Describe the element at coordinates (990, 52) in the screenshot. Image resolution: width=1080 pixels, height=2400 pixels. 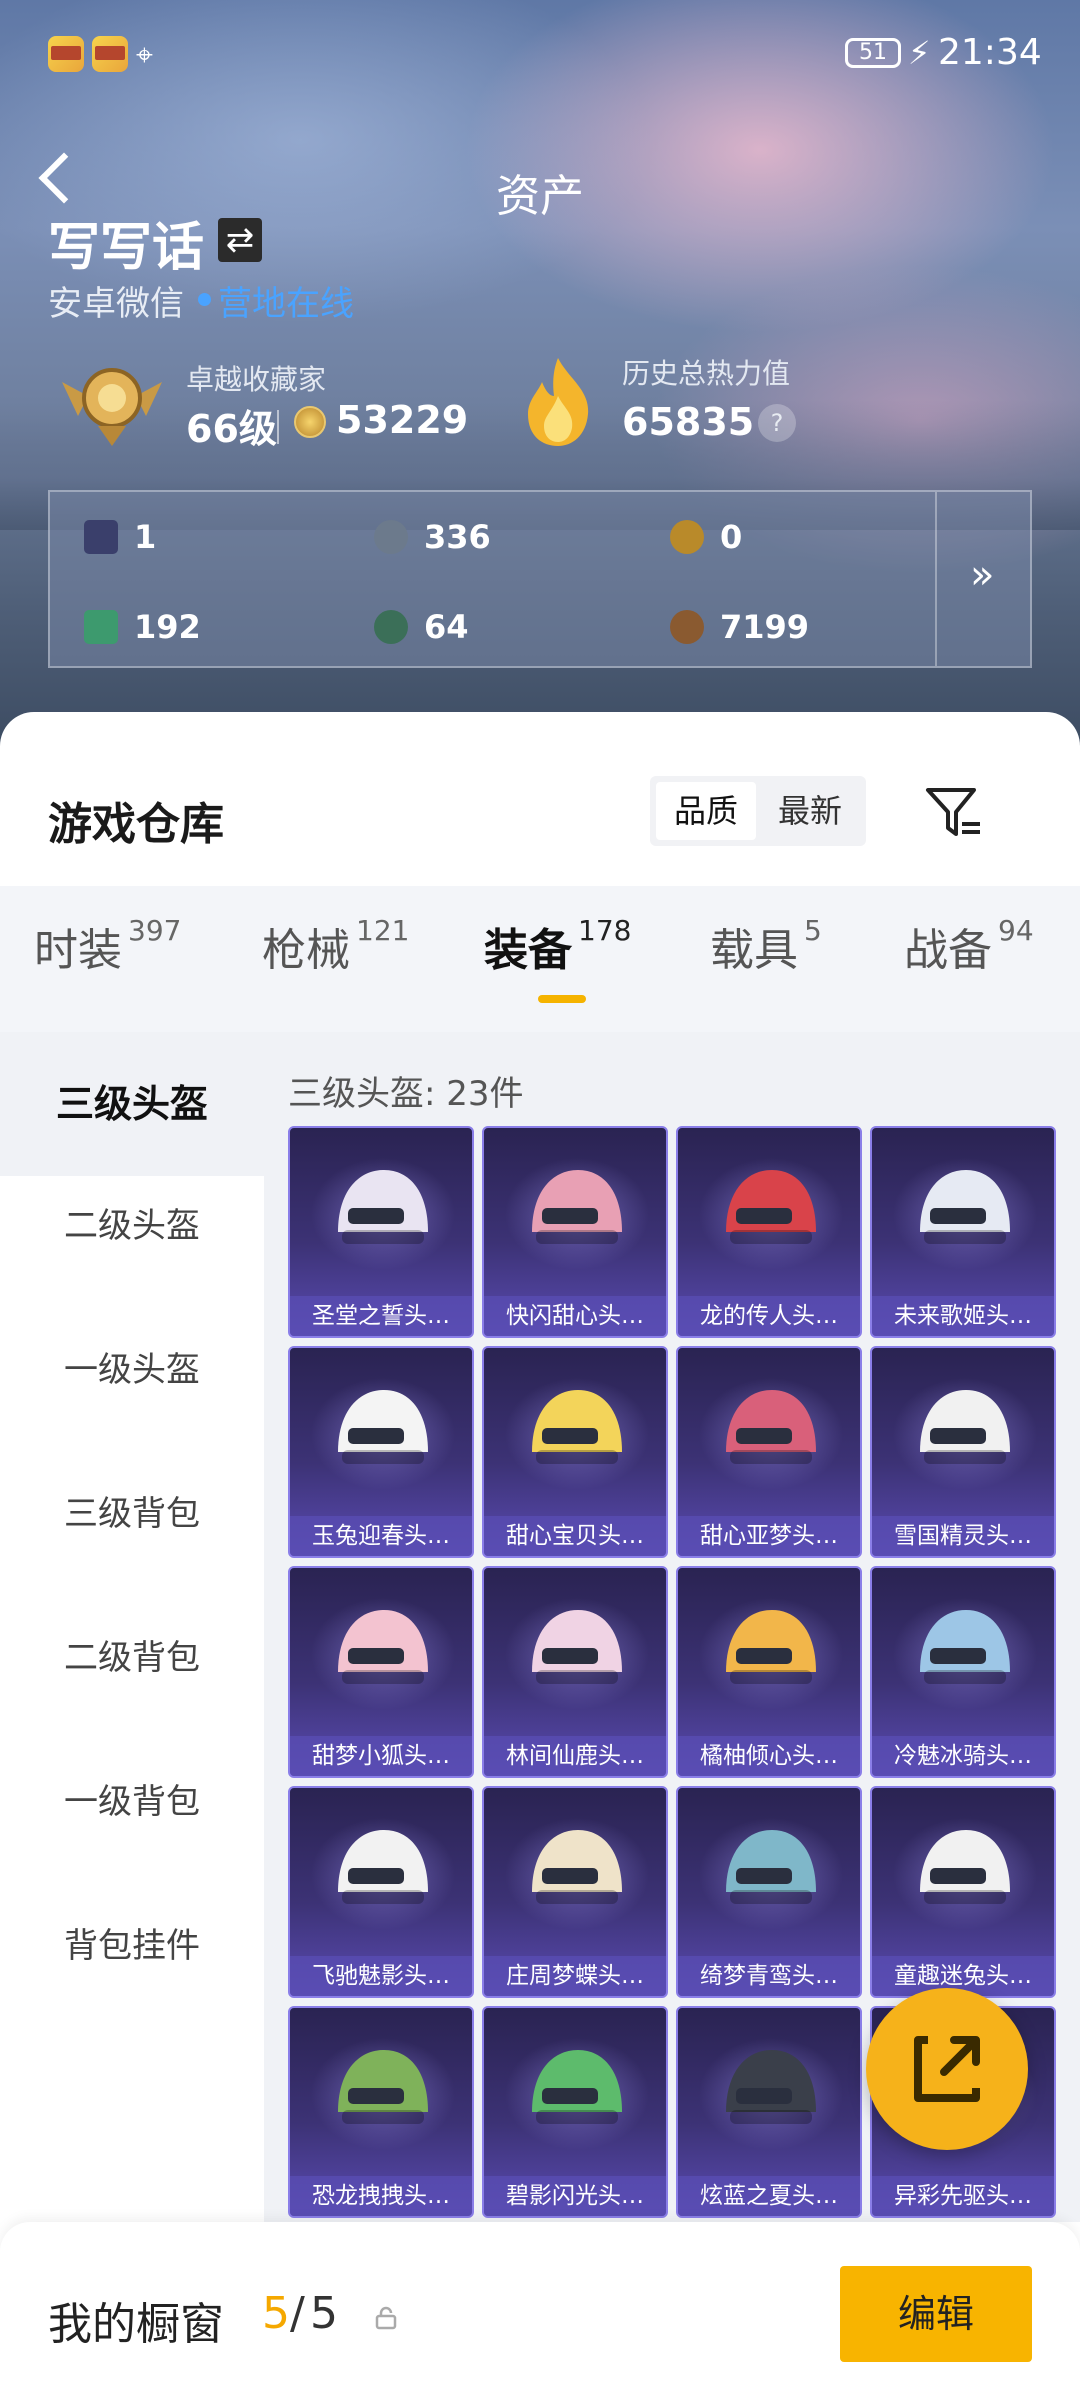
I see `status-time: 21:34` at that location.